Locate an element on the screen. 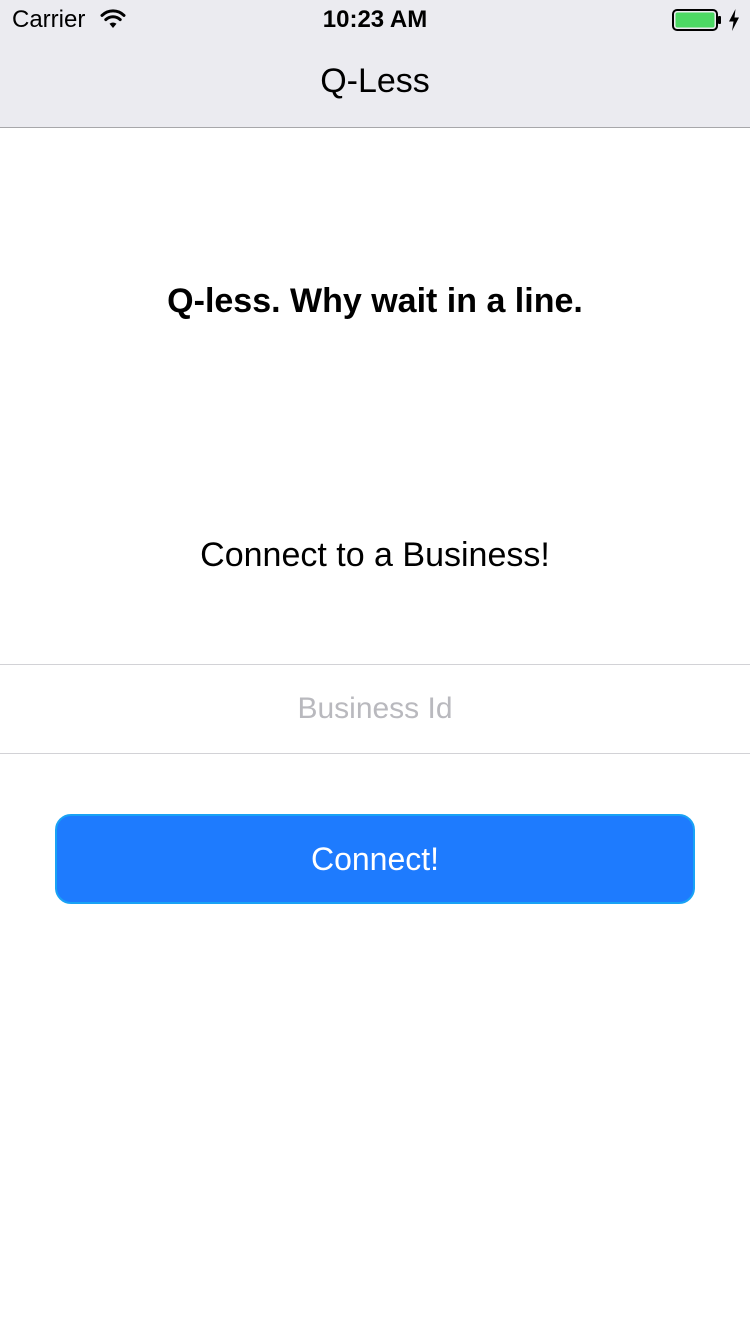 The image size is (750, 1334). nav-title: Q-Less is located at coordinates (375, 81).